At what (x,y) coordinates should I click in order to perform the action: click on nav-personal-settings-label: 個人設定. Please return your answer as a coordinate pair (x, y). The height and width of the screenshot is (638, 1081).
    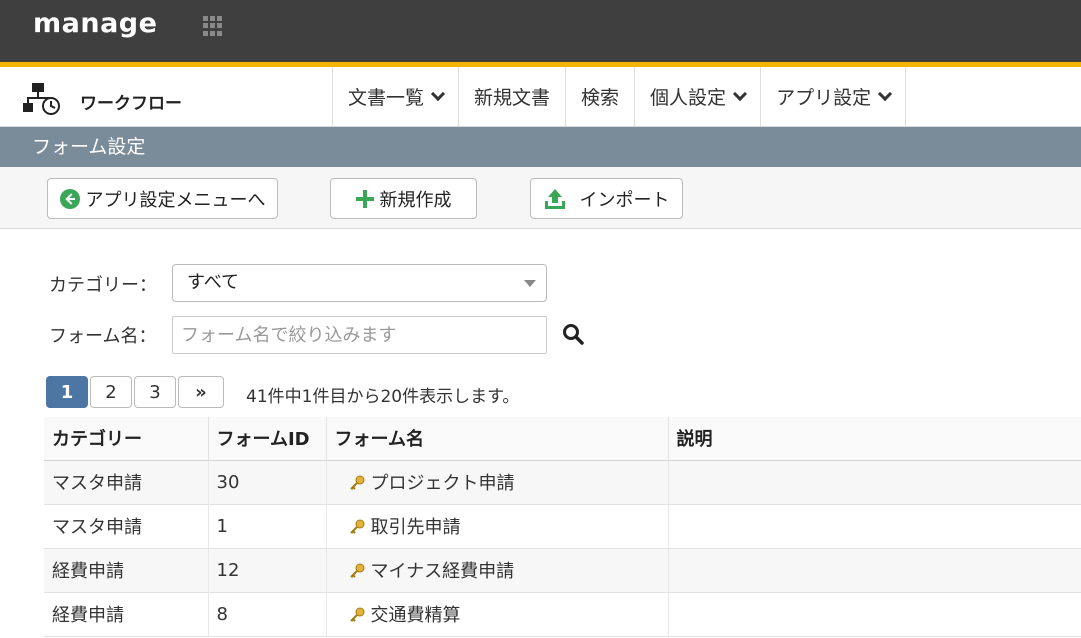
    Looking at the image, I should click on (688, 98).